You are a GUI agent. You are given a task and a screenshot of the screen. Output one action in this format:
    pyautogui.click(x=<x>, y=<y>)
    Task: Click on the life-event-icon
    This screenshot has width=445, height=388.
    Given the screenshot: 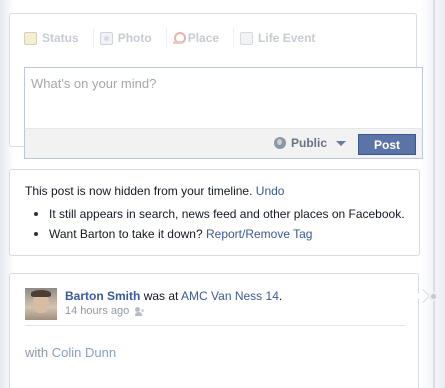 What is the action you would take?
    pyautogui.click(x=247, y=38)
    